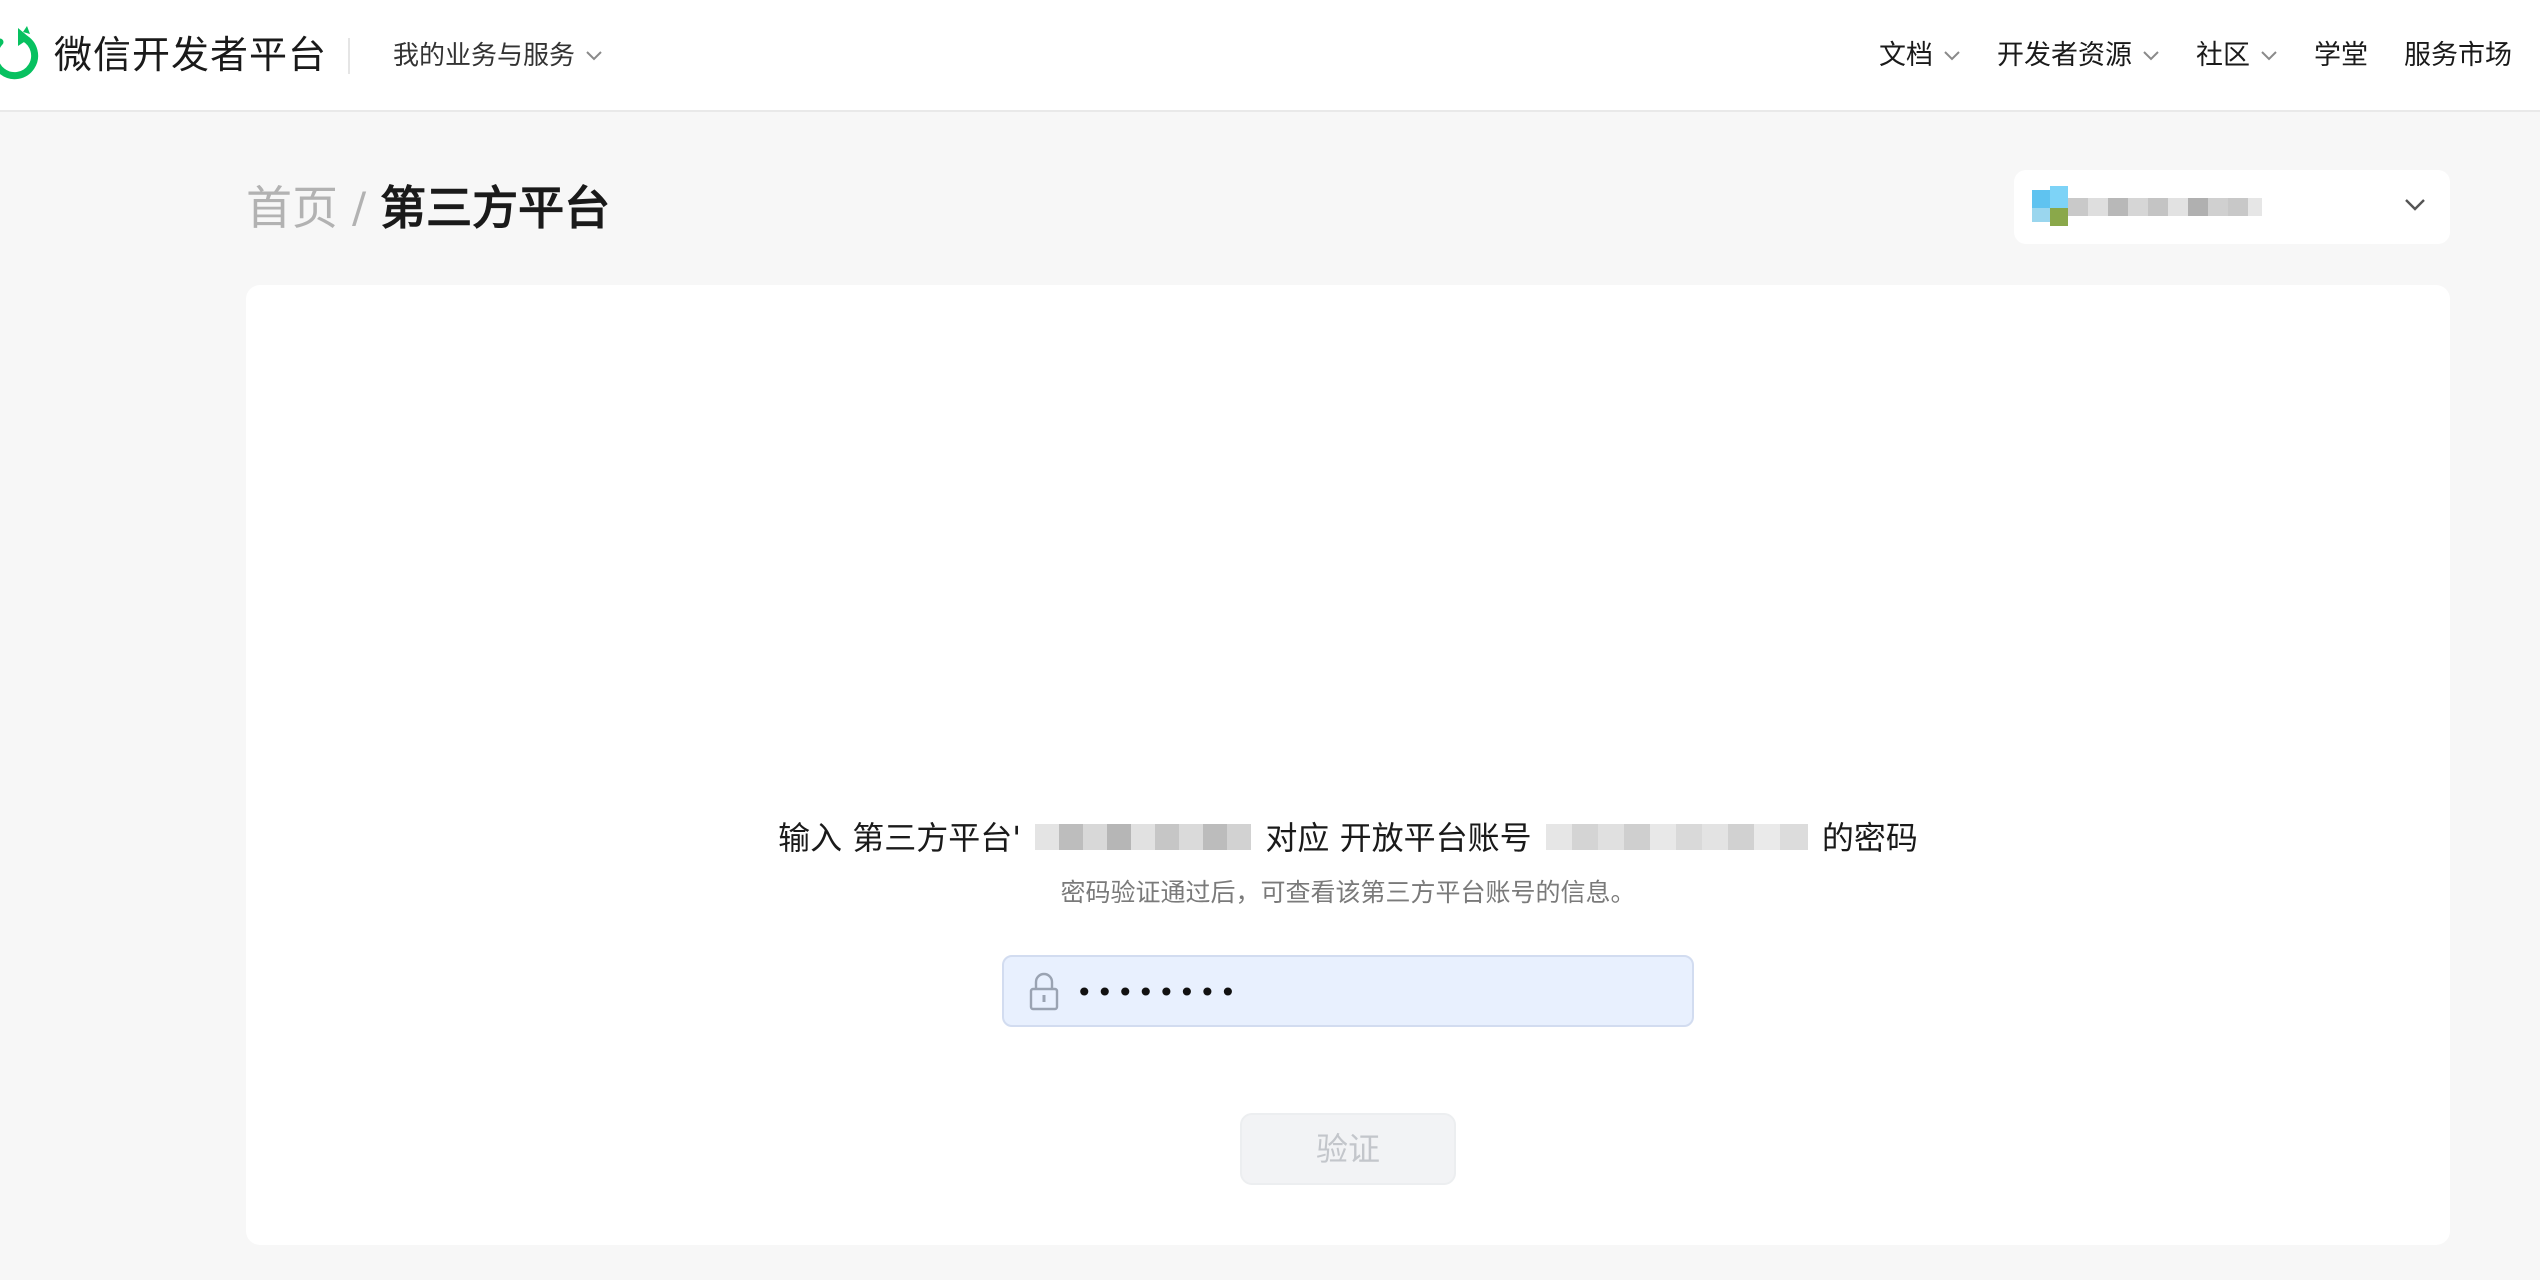 The width and height of the screenshot is (2540, 1280). Describe the element at coordinates (2223, 55) in the screenshot. I see `nav-item-community-label: 社区` at that location.